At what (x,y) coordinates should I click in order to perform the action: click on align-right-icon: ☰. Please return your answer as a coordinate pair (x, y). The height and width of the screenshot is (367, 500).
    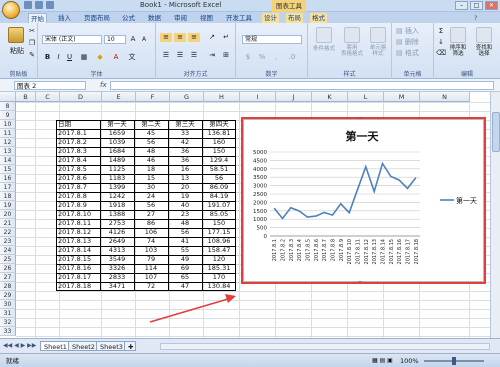
    Looking at the image, I should click on (194, 55).